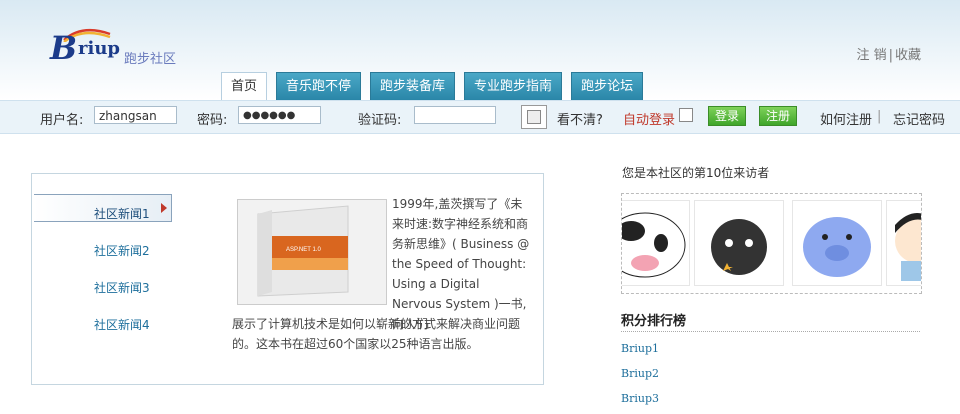 This screenshot has height=414, width=960. I want to click on username-label: 用户名:, so click(62, 120).